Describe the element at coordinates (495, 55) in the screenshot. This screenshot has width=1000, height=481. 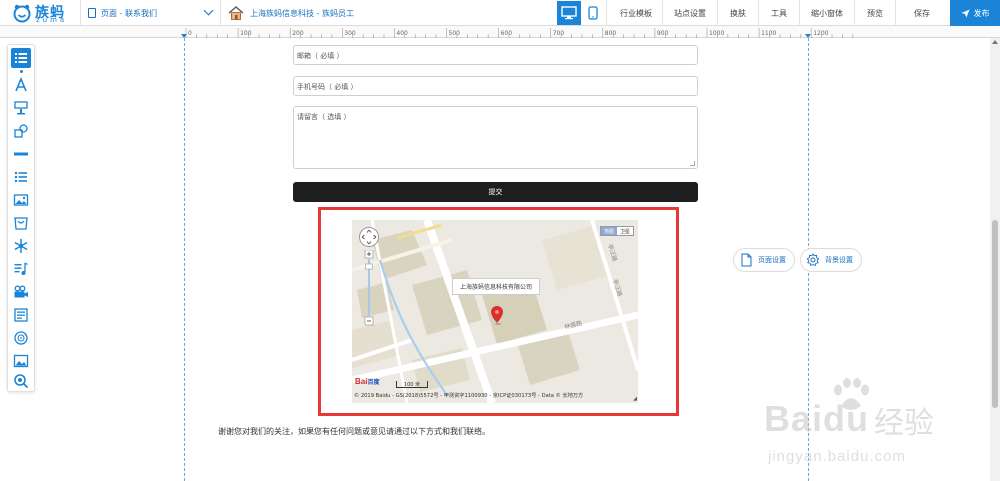
I see `email-field: 邮箱（ 必填 ）` at that location.